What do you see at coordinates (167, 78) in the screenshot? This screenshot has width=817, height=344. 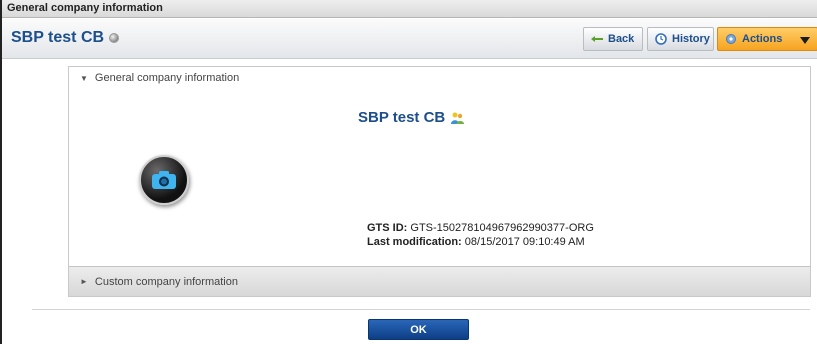 I see `general-section-label: General company information` at bounding box center [167, 78].